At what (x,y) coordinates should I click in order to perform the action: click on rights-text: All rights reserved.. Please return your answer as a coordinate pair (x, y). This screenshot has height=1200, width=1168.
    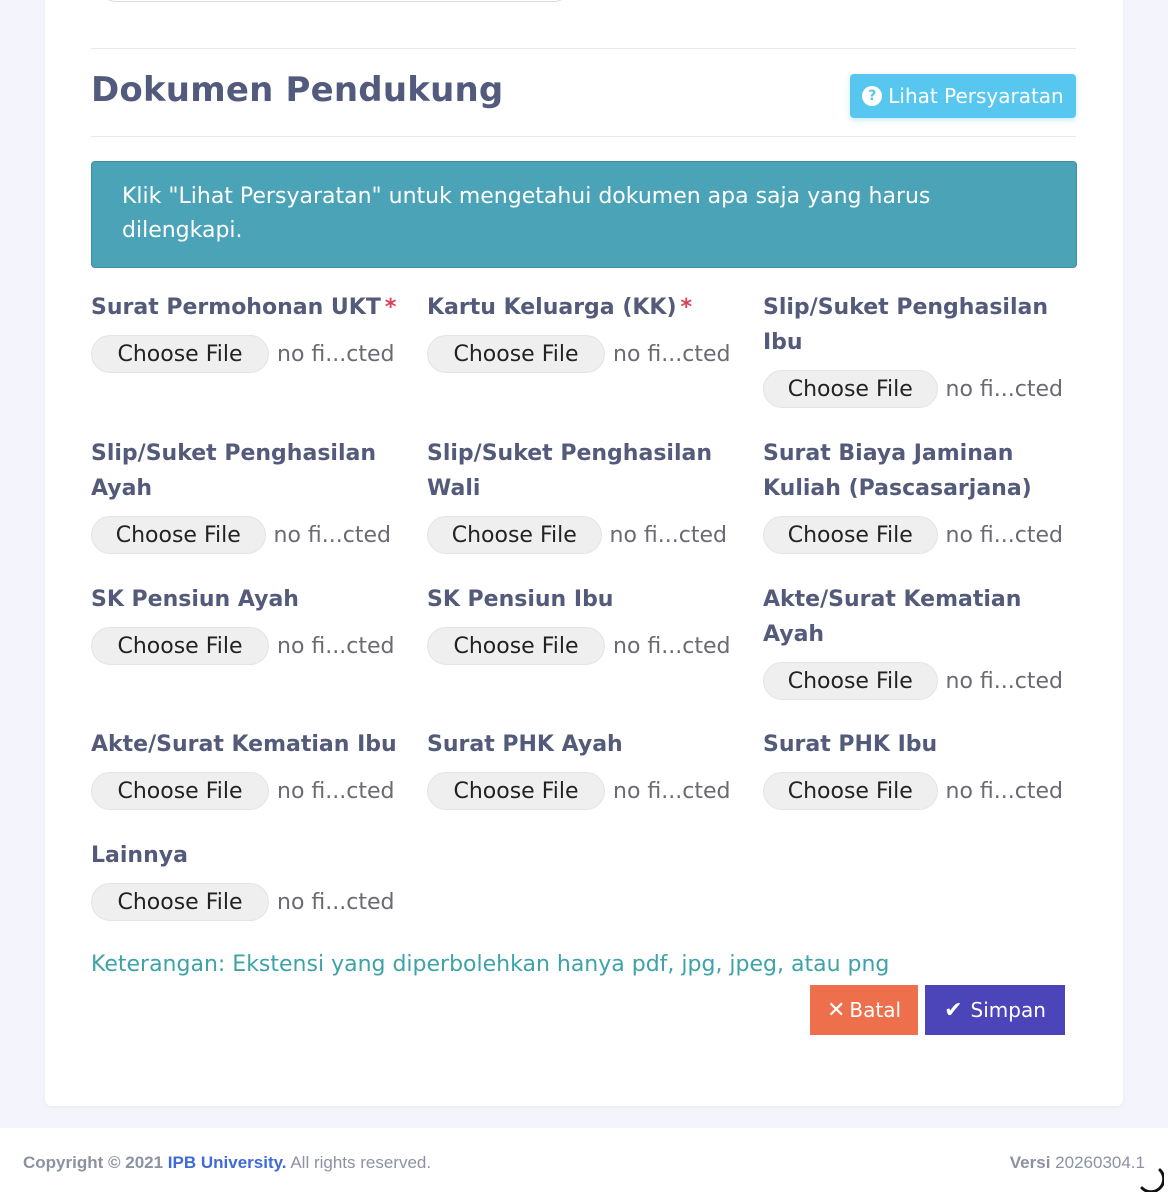
    Looking at the image, I should click on (361, 1162).